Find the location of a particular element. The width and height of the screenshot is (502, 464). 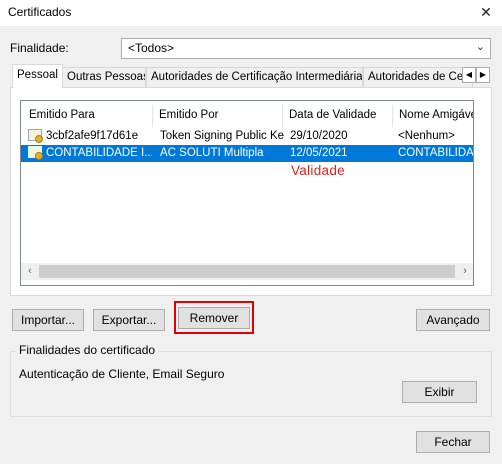

tab-label: Pessoal is located at coordinates (37, 75).